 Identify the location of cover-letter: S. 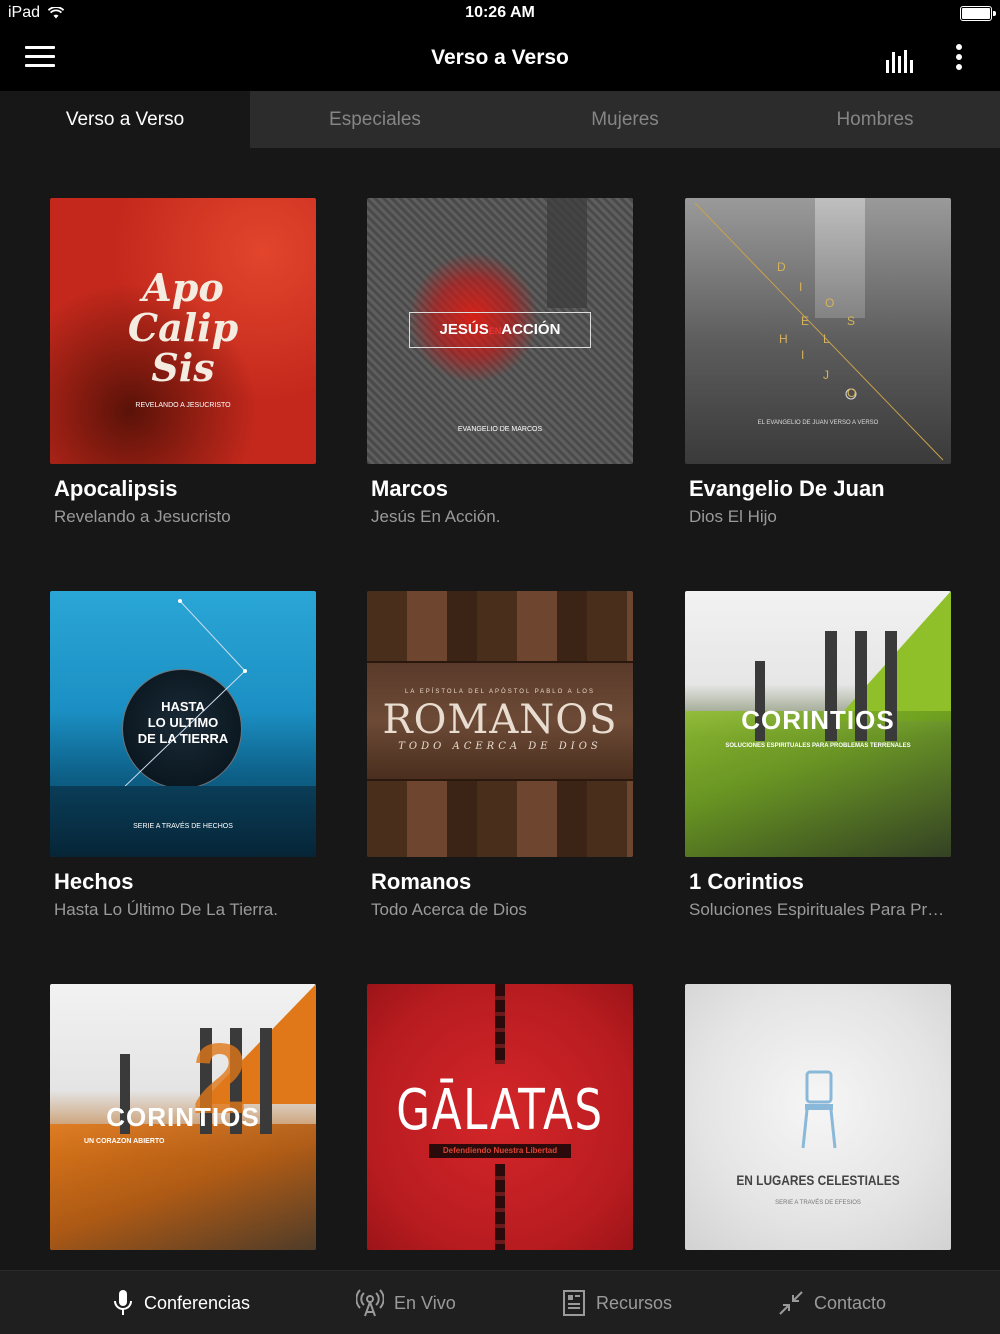
(851, 321).